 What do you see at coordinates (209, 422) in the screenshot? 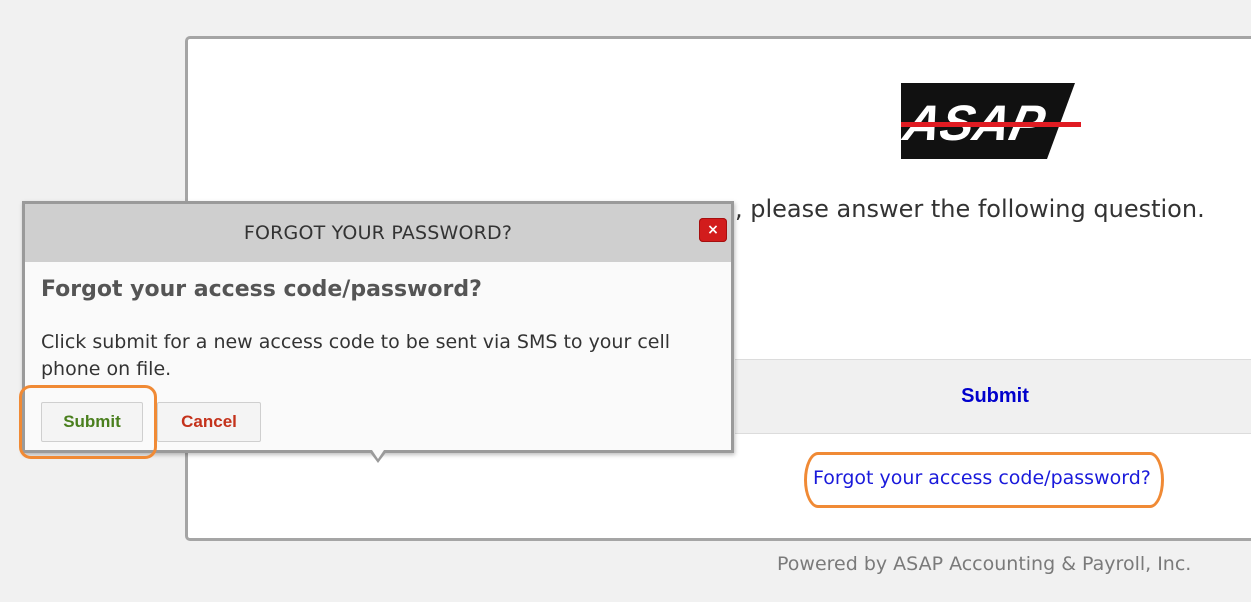
I see `dialog-cancel-button: Cancel` at bounding box center [209, 422].